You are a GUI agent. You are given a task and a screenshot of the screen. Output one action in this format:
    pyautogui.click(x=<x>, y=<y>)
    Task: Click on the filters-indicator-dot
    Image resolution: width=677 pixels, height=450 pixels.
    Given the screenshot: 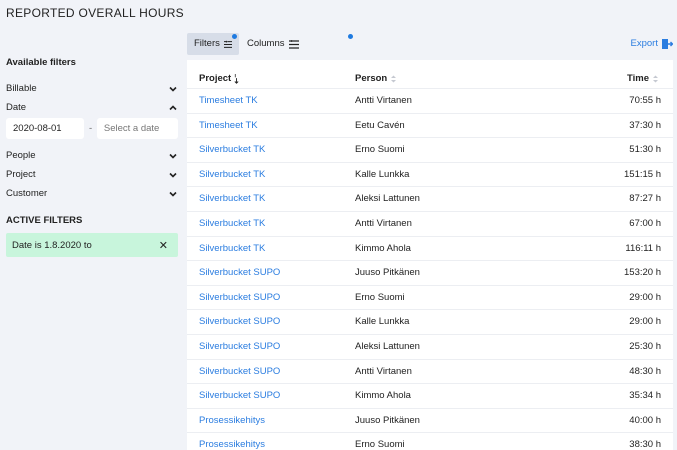 What is the action you would take?
    pyautogui.click(x=234, y=36)
    